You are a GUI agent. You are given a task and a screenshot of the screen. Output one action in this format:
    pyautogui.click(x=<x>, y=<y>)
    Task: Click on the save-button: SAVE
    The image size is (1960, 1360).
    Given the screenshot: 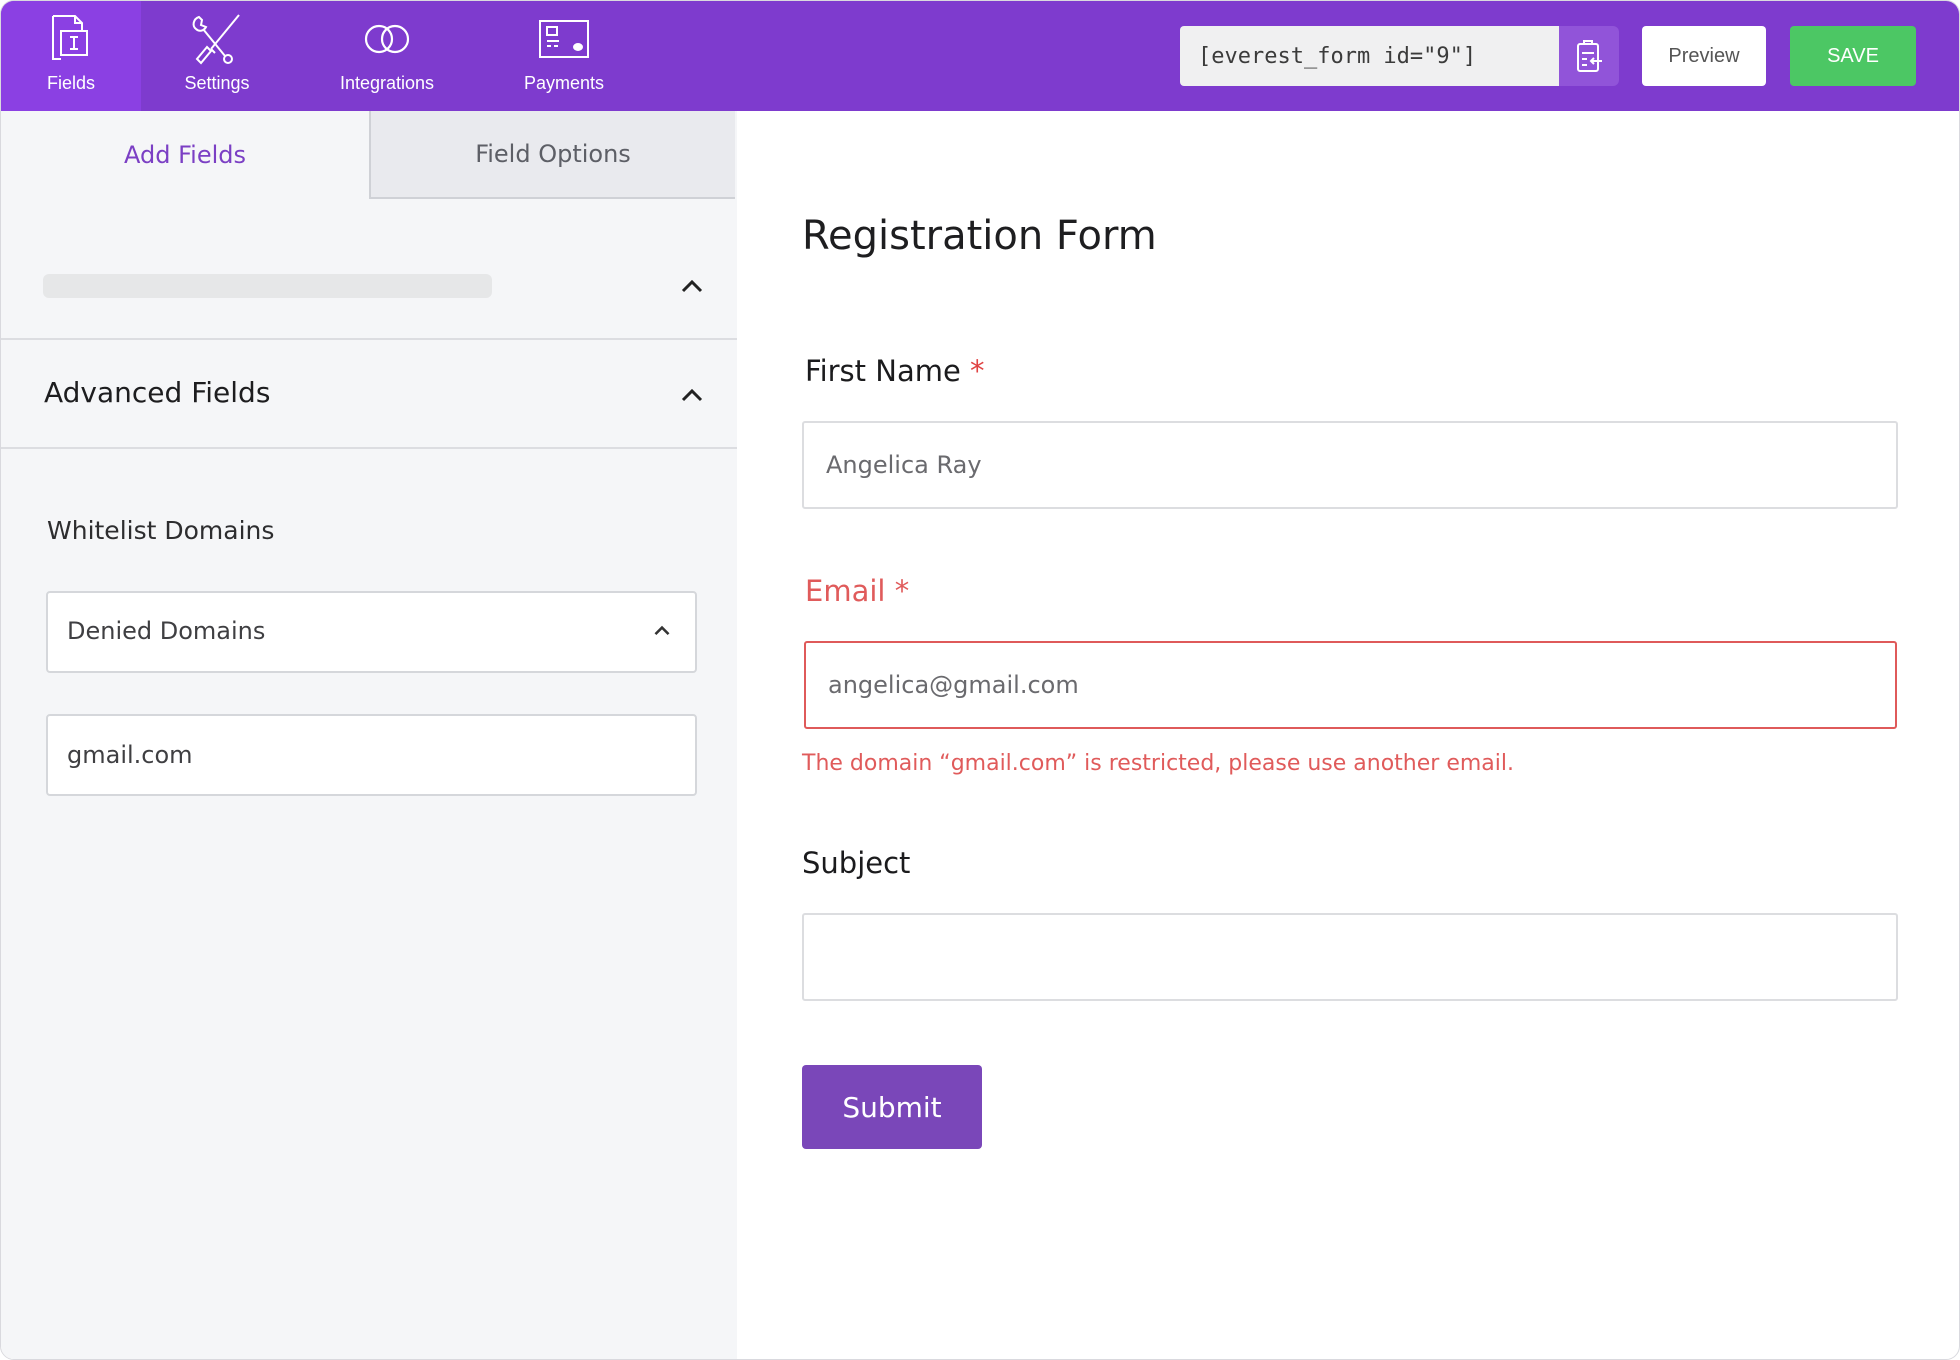 What is the action you would take?
    pyautogui.click(x=1853, y=56)
    